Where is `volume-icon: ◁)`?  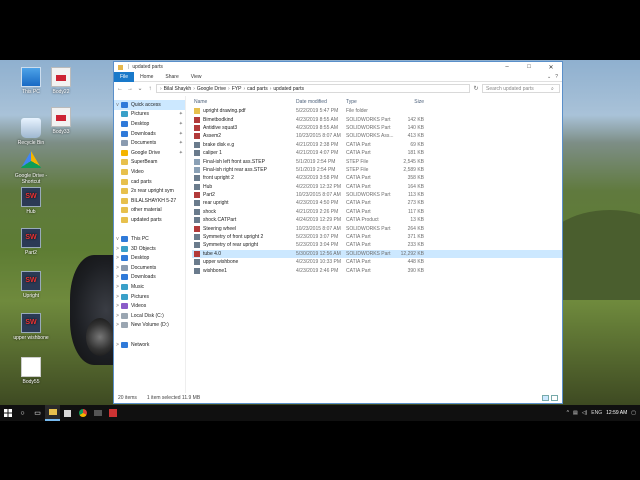
volume-icon: ◁) is located at coordinates (585, 413).